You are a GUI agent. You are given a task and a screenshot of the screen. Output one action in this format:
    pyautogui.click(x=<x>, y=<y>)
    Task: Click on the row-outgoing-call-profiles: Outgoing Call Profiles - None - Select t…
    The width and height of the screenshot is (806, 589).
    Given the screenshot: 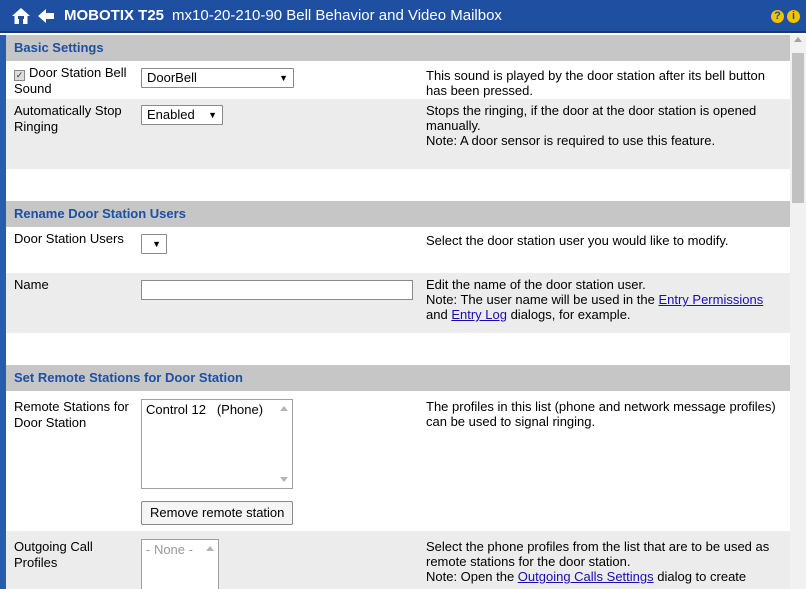 What is the action you would take?
    pyautogui.click(x=398, y=560)
    